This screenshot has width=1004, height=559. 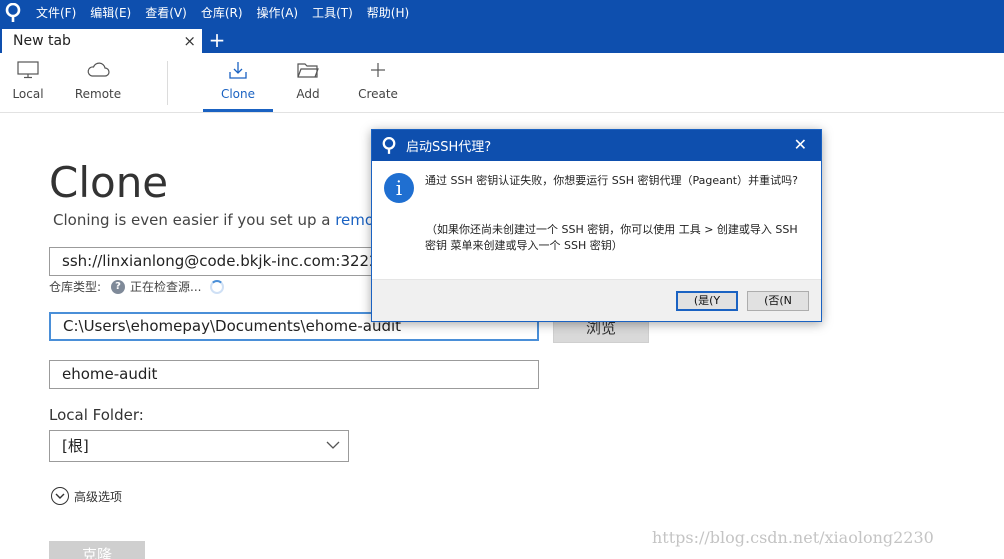 I want to click on toolbar-clone-button: Clone, so click(x=238, y=83).